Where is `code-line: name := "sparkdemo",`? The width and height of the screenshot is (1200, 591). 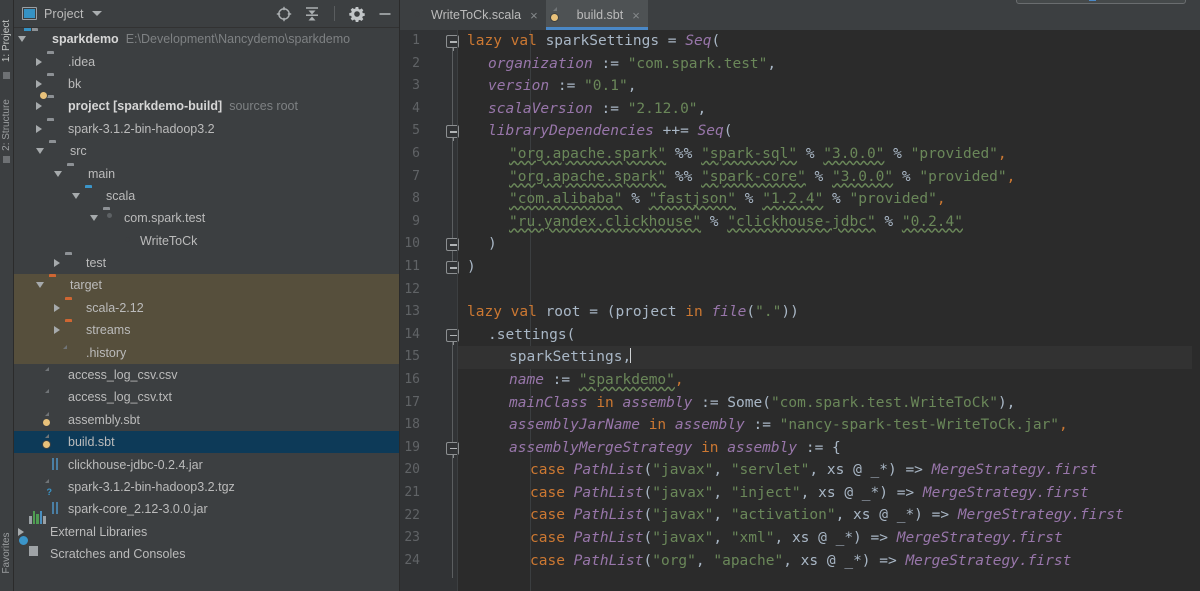 code-line: name := "sparkdemo", is located at coordinates (829, 380).